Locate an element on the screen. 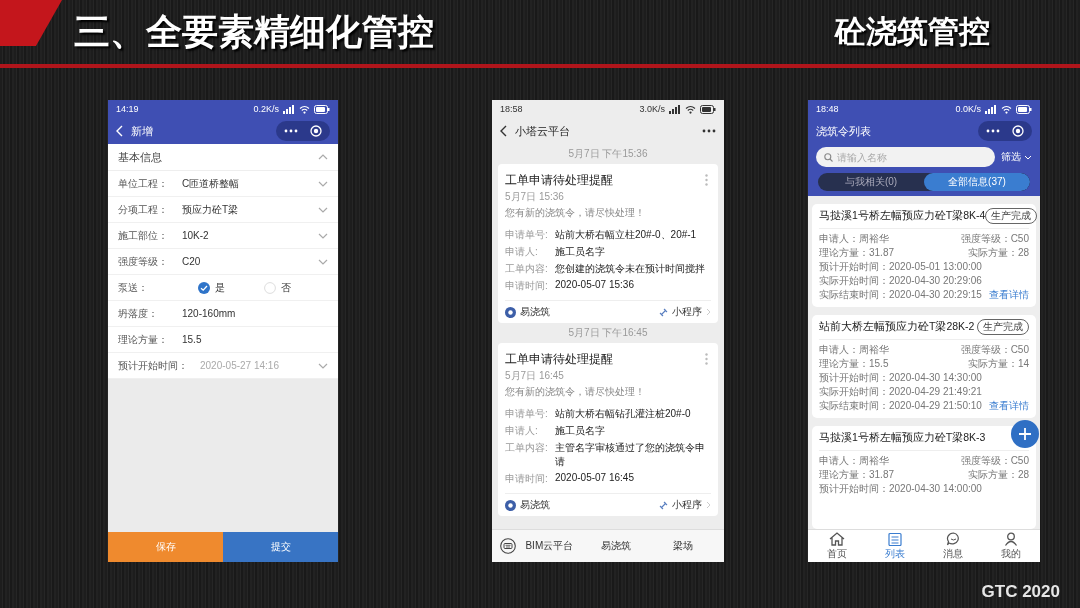  mini-program-label: 小程序 is located at coordinates (687, 312).